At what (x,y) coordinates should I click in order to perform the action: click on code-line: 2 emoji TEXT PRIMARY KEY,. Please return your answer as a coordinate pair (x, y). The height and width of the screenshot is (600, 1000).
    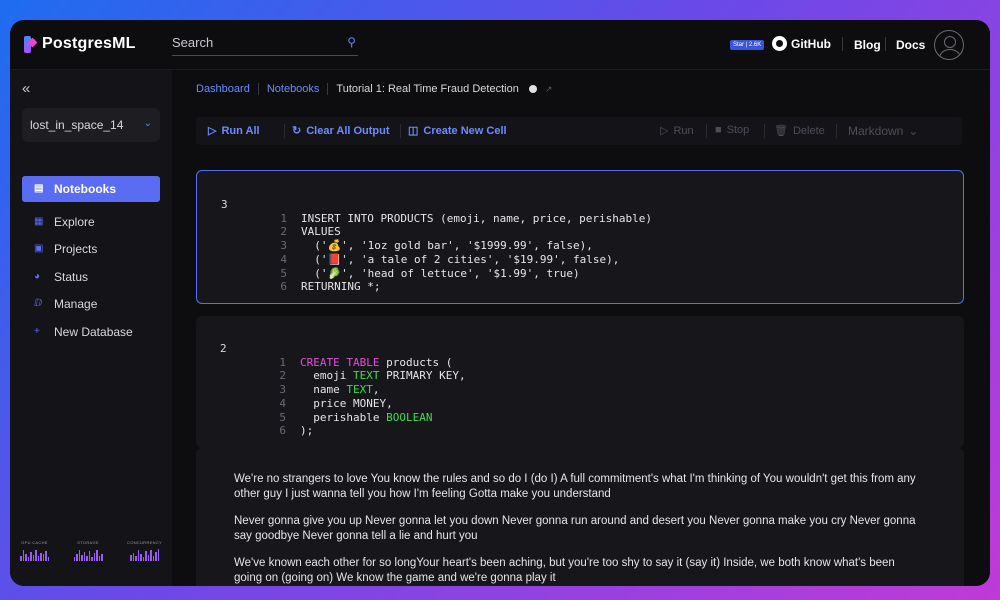
    Looking at the image, I should click on (372, 376).